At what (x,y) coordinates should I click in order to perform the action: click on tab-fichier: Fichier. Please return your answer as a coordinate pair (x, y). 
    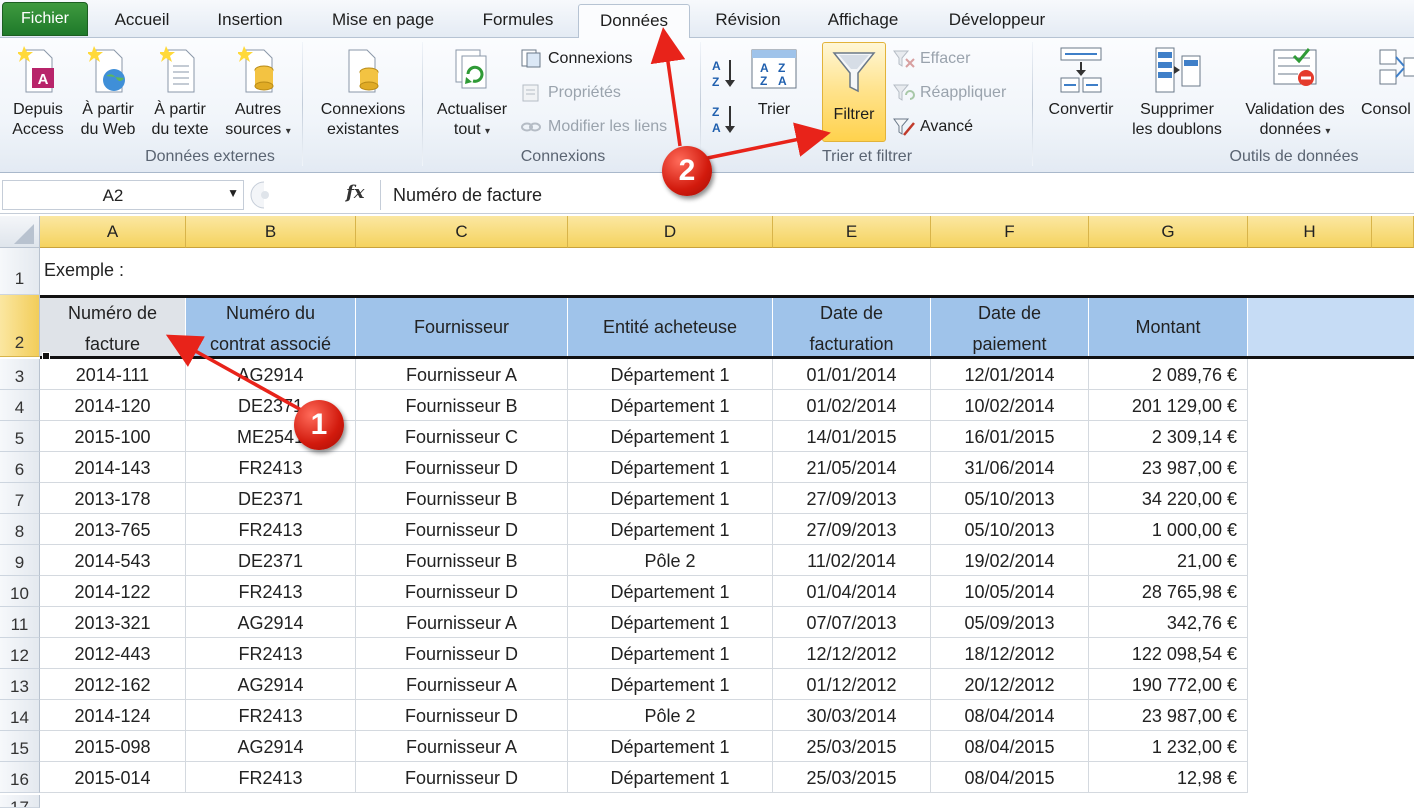
    Looking at the image, I should click on (45, 19).